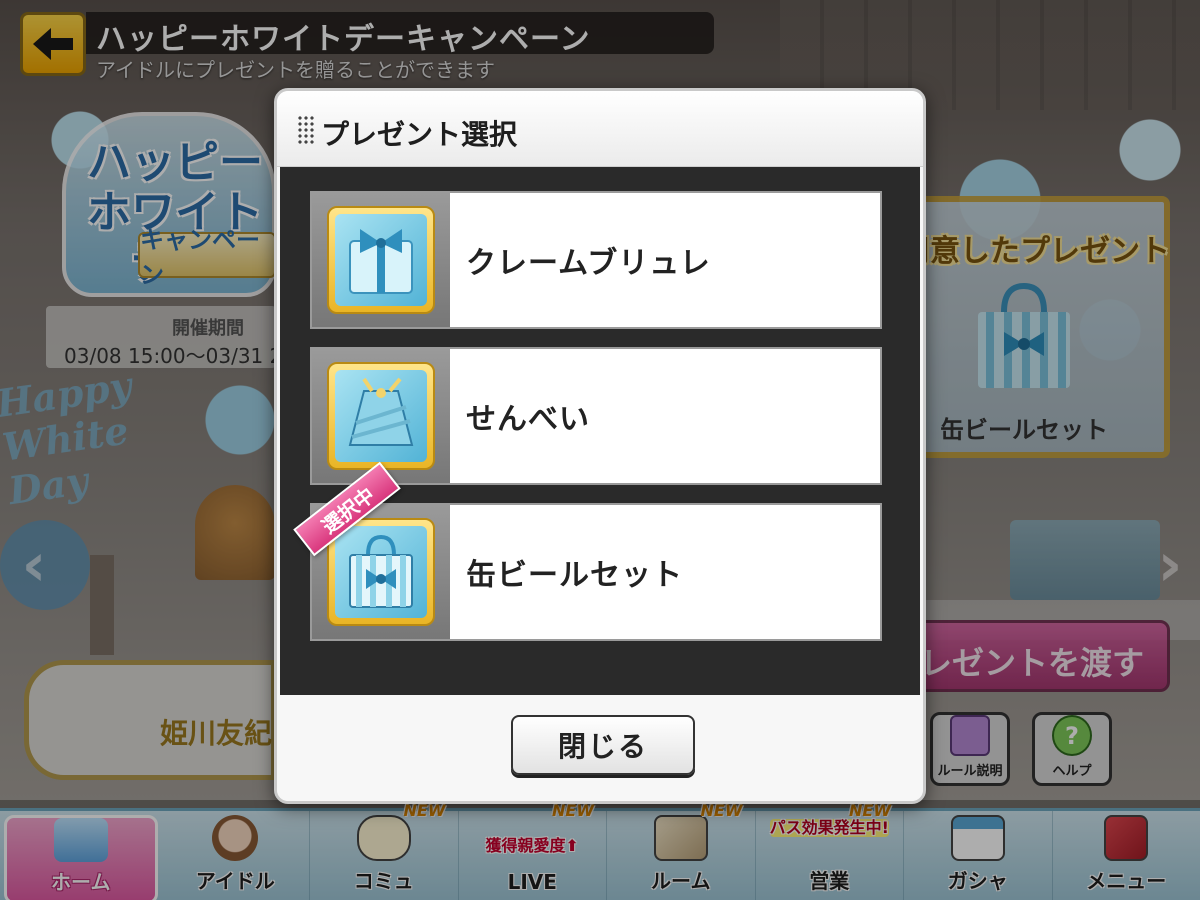 The image size is (1200, 900). I want to click on gift-bag-icon, so click(381, 571).